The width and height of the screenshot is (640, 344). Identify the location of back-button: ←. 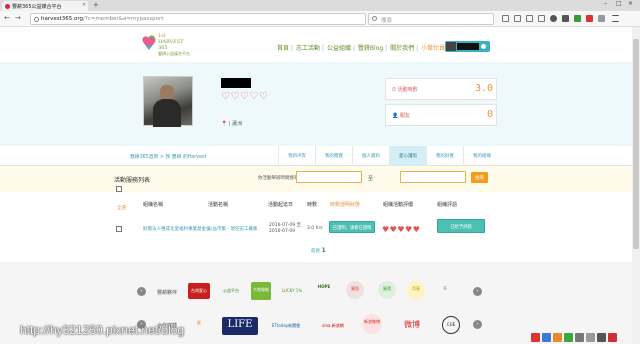
(7, 18).